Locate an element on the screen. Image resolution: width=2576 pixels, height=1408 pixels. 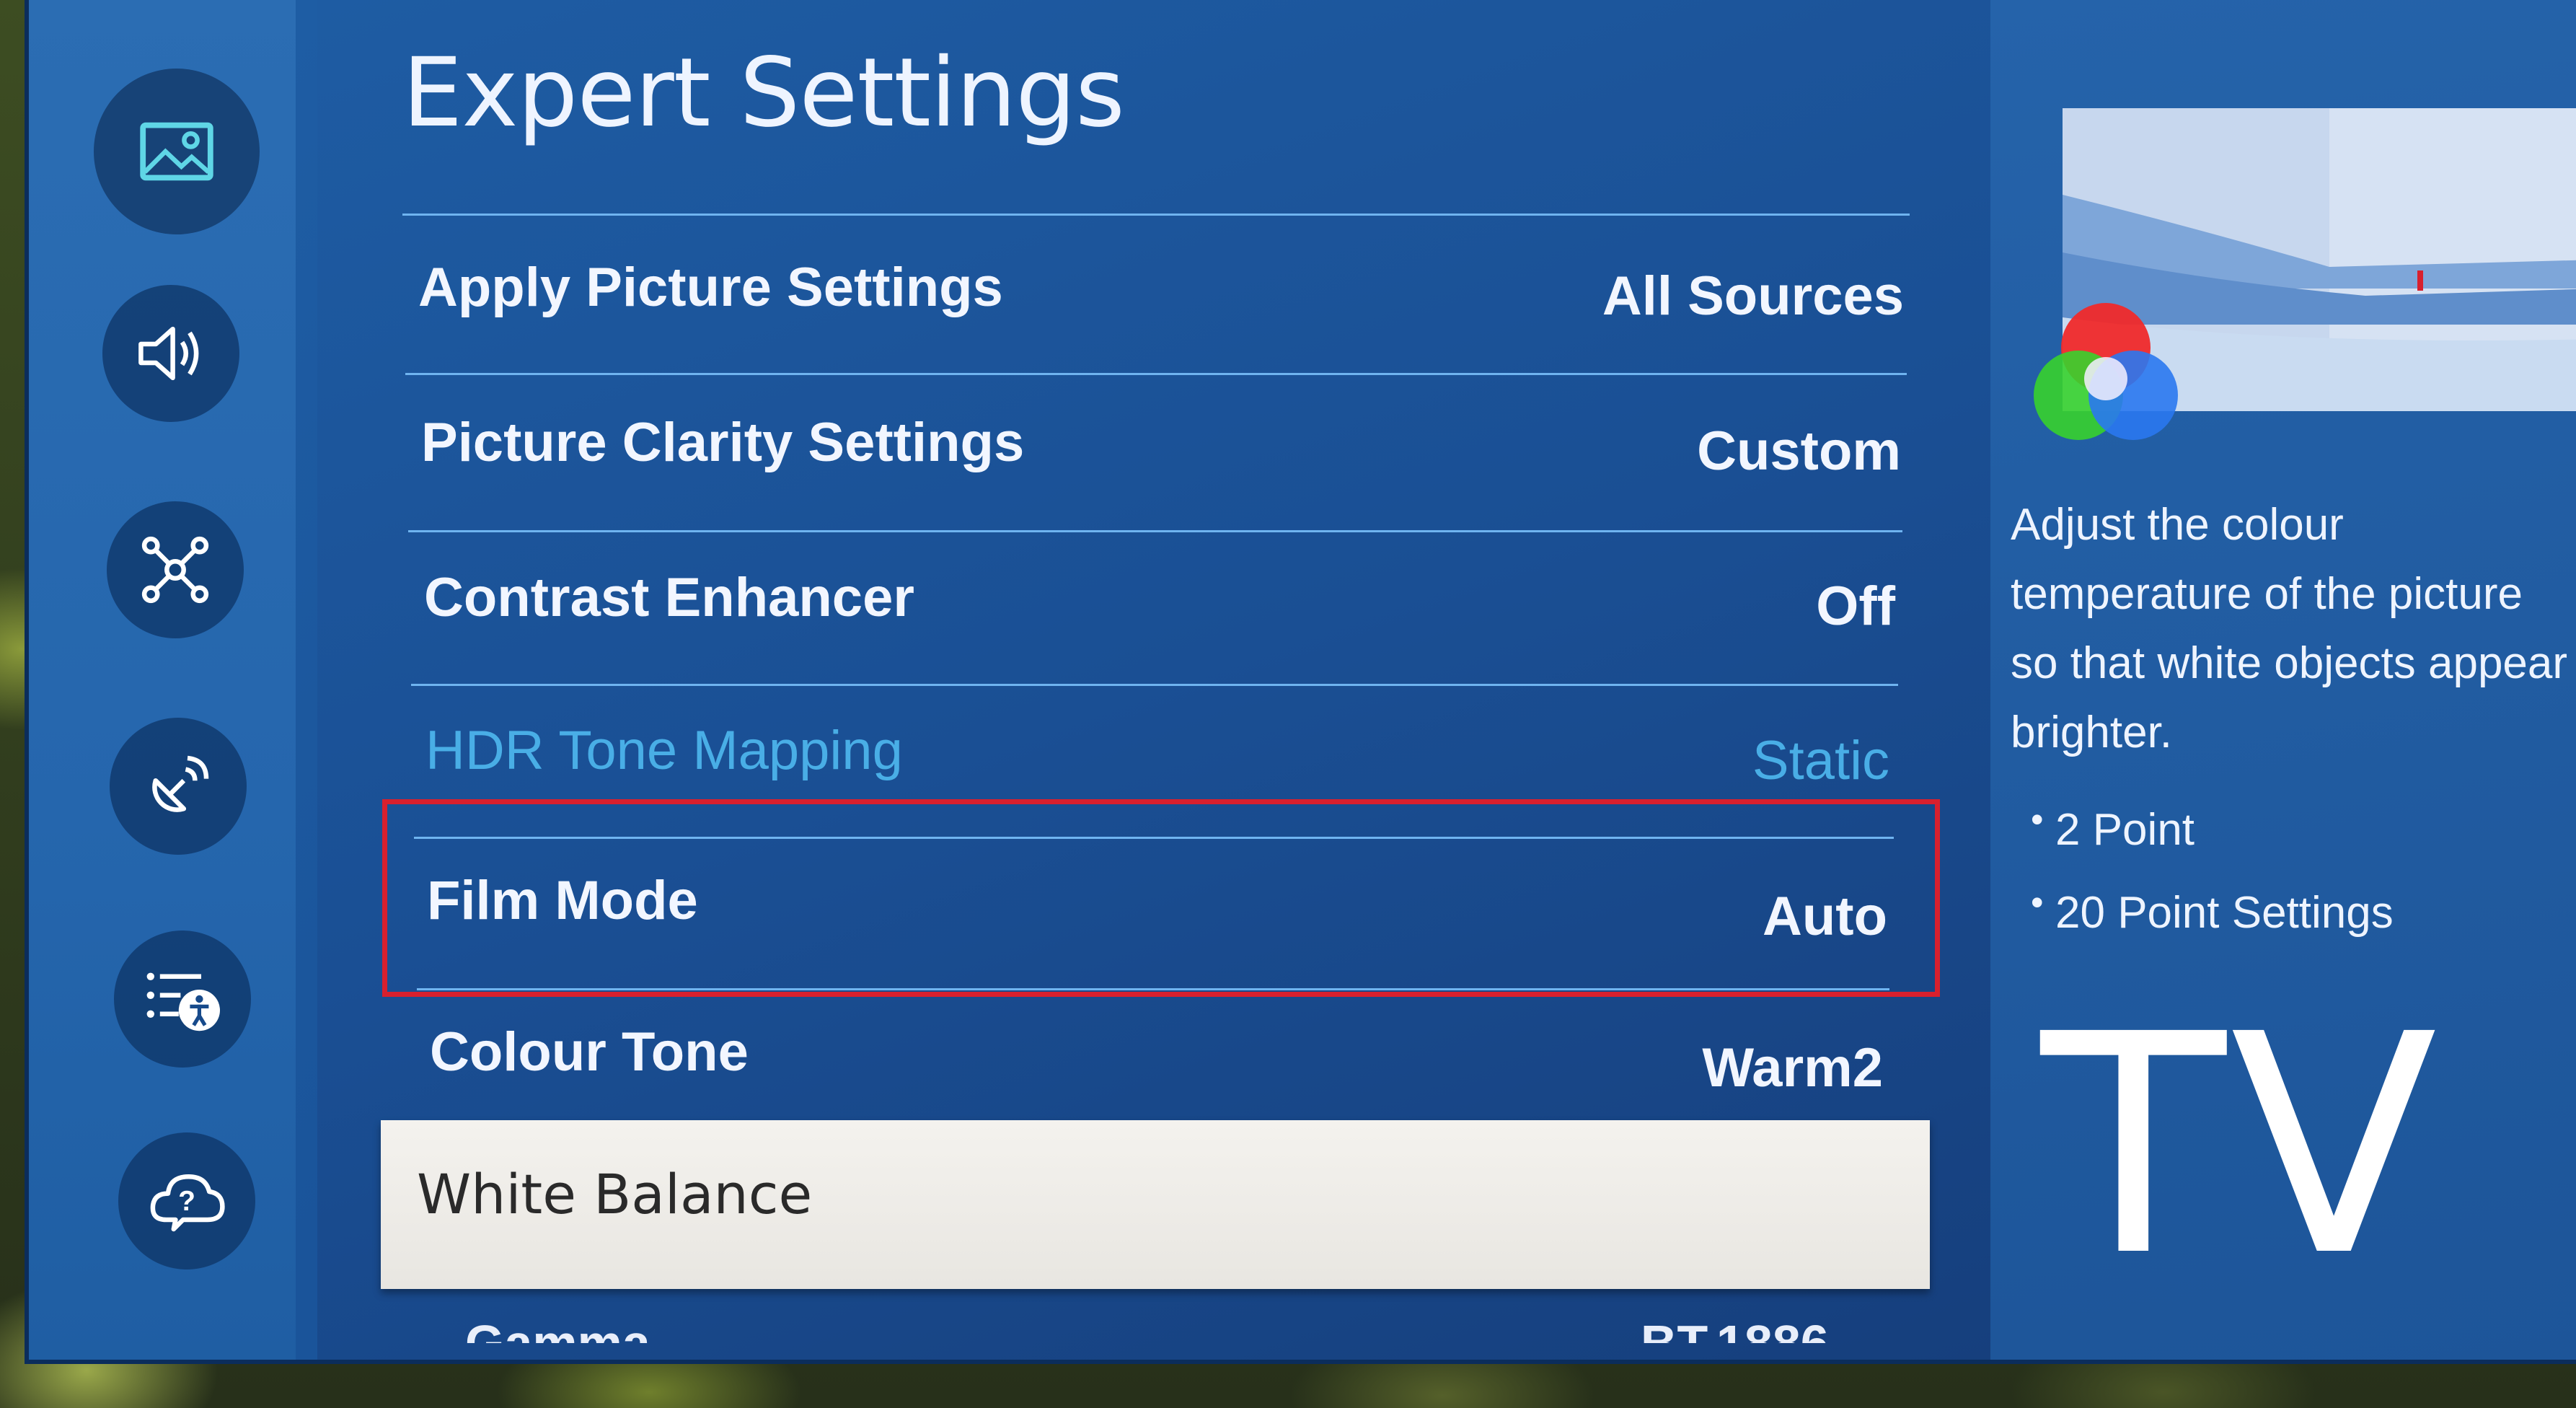
setting-row-picture-clarity-settings: Picture Clarity Settings Custom is located at coordinates (1161, 465).